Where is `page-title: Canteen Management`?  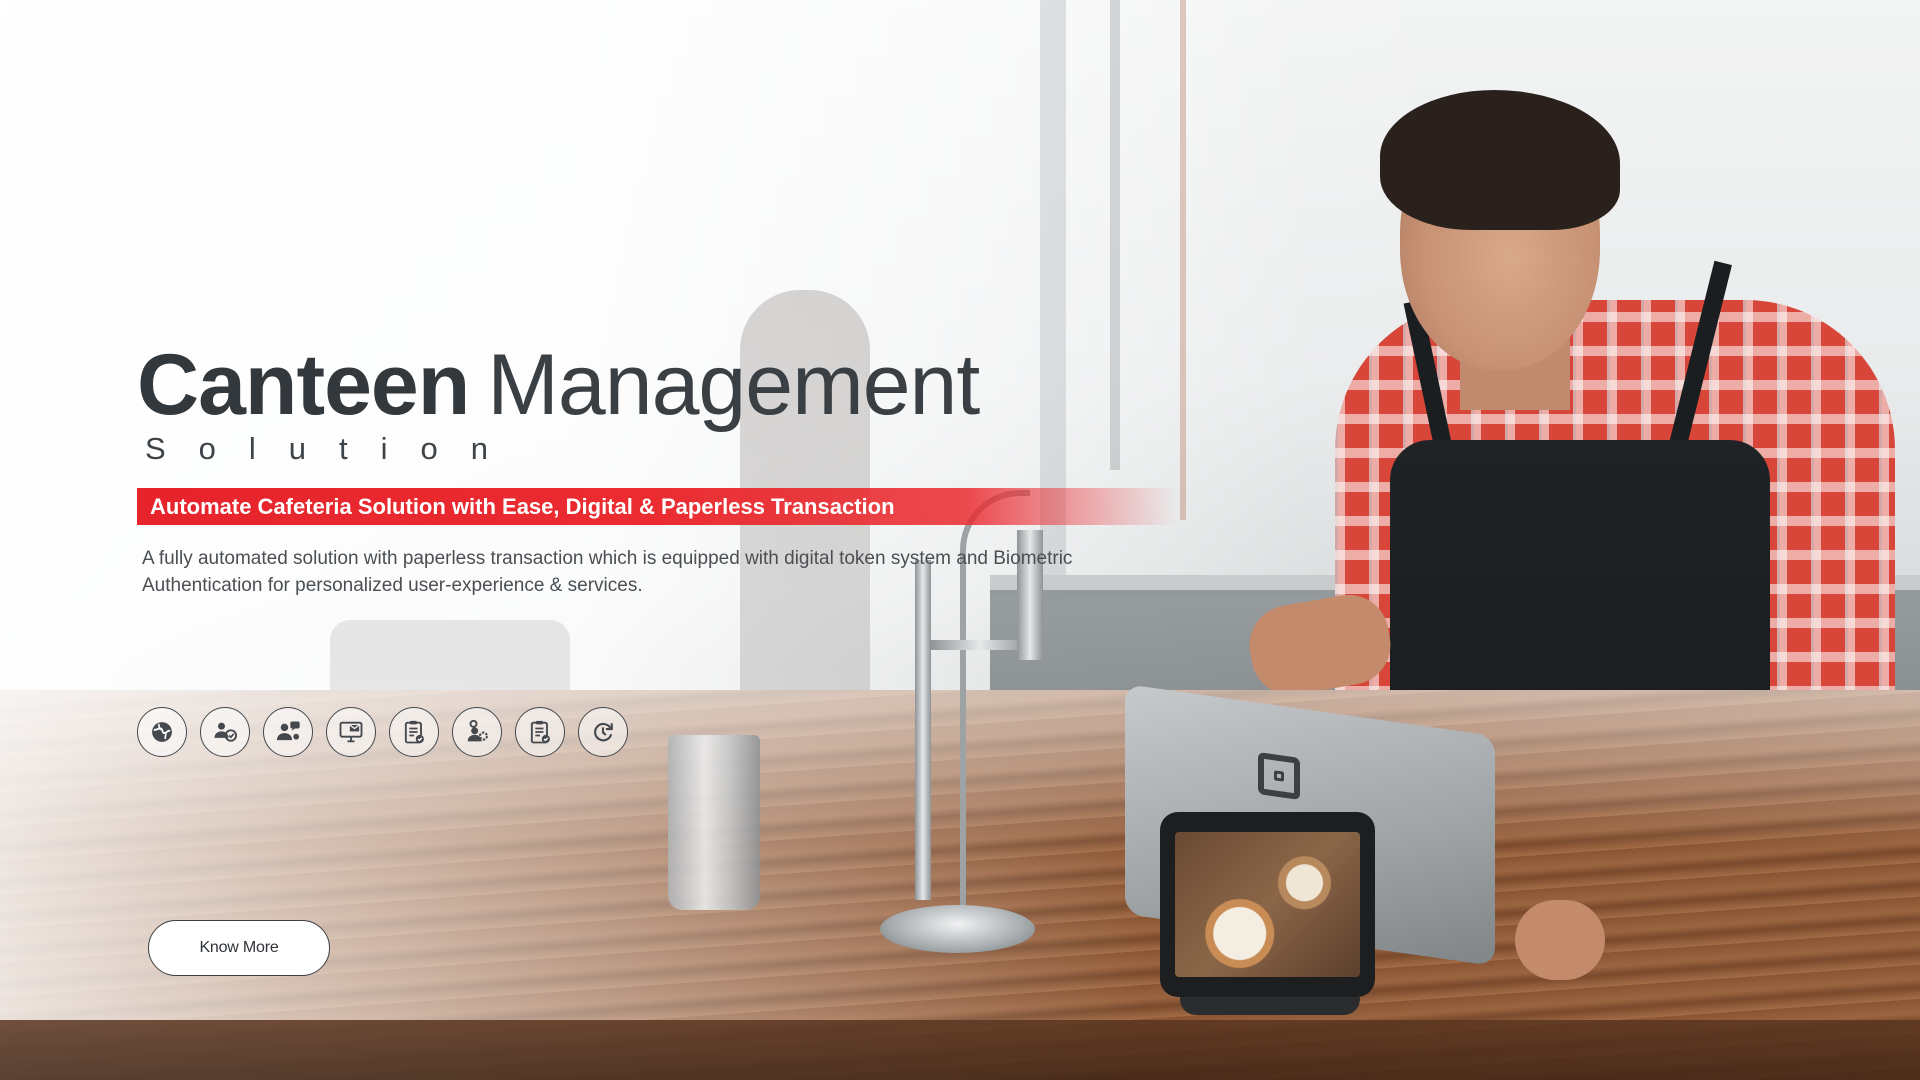 page-title: Canteen Management is located at coordinates (662, 385).